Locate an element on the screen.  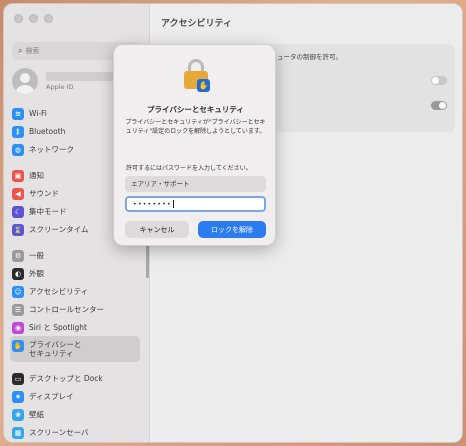
wifi-icon: ≋ is located at coordinates (18, 113).